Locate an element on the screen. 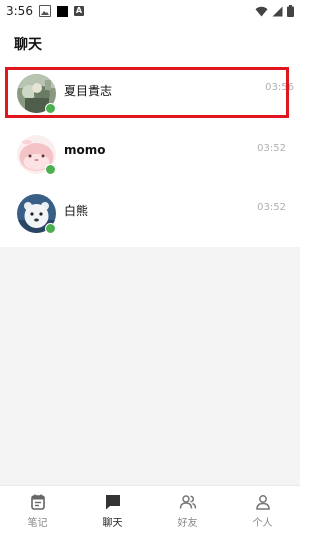  friends-icon is located at coordinates (187, 501).